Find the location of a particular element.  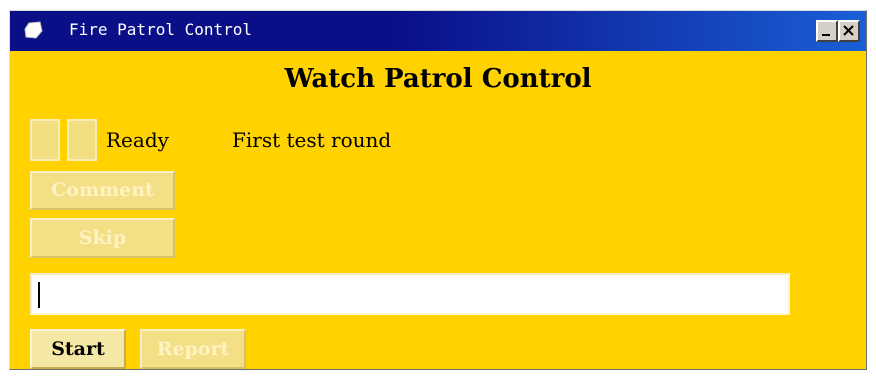

comment-input is located at coordinates (410, 294).